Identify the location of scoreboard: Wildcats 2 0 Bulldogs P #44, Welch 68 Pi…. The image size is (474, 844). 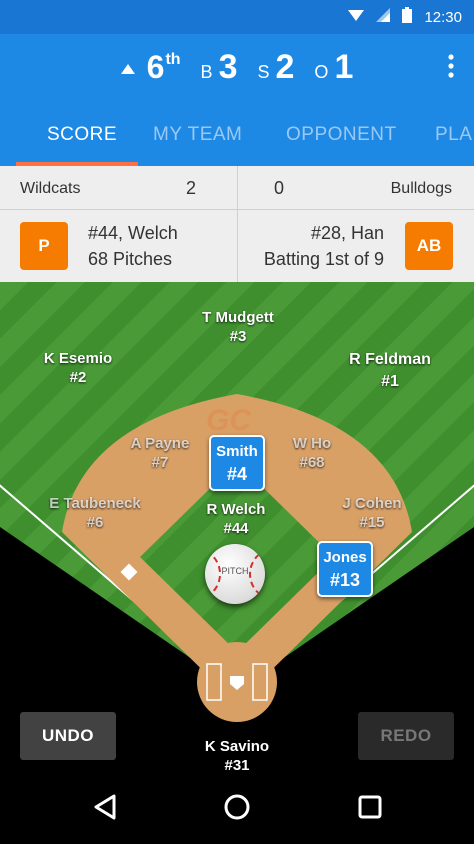
(237, 224).